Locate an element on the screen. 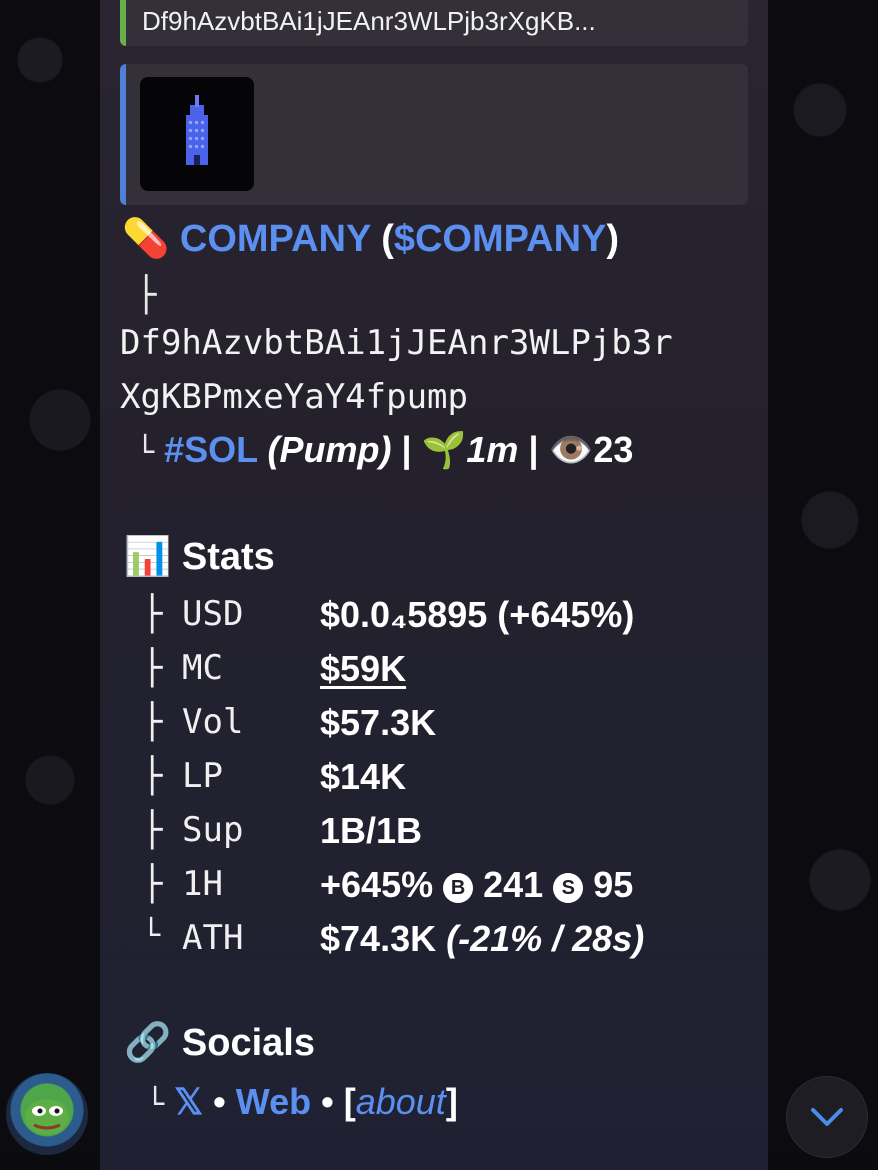 The image size is (878, 1170). platform-label: (Pump) is located at coordinates (329, 449).